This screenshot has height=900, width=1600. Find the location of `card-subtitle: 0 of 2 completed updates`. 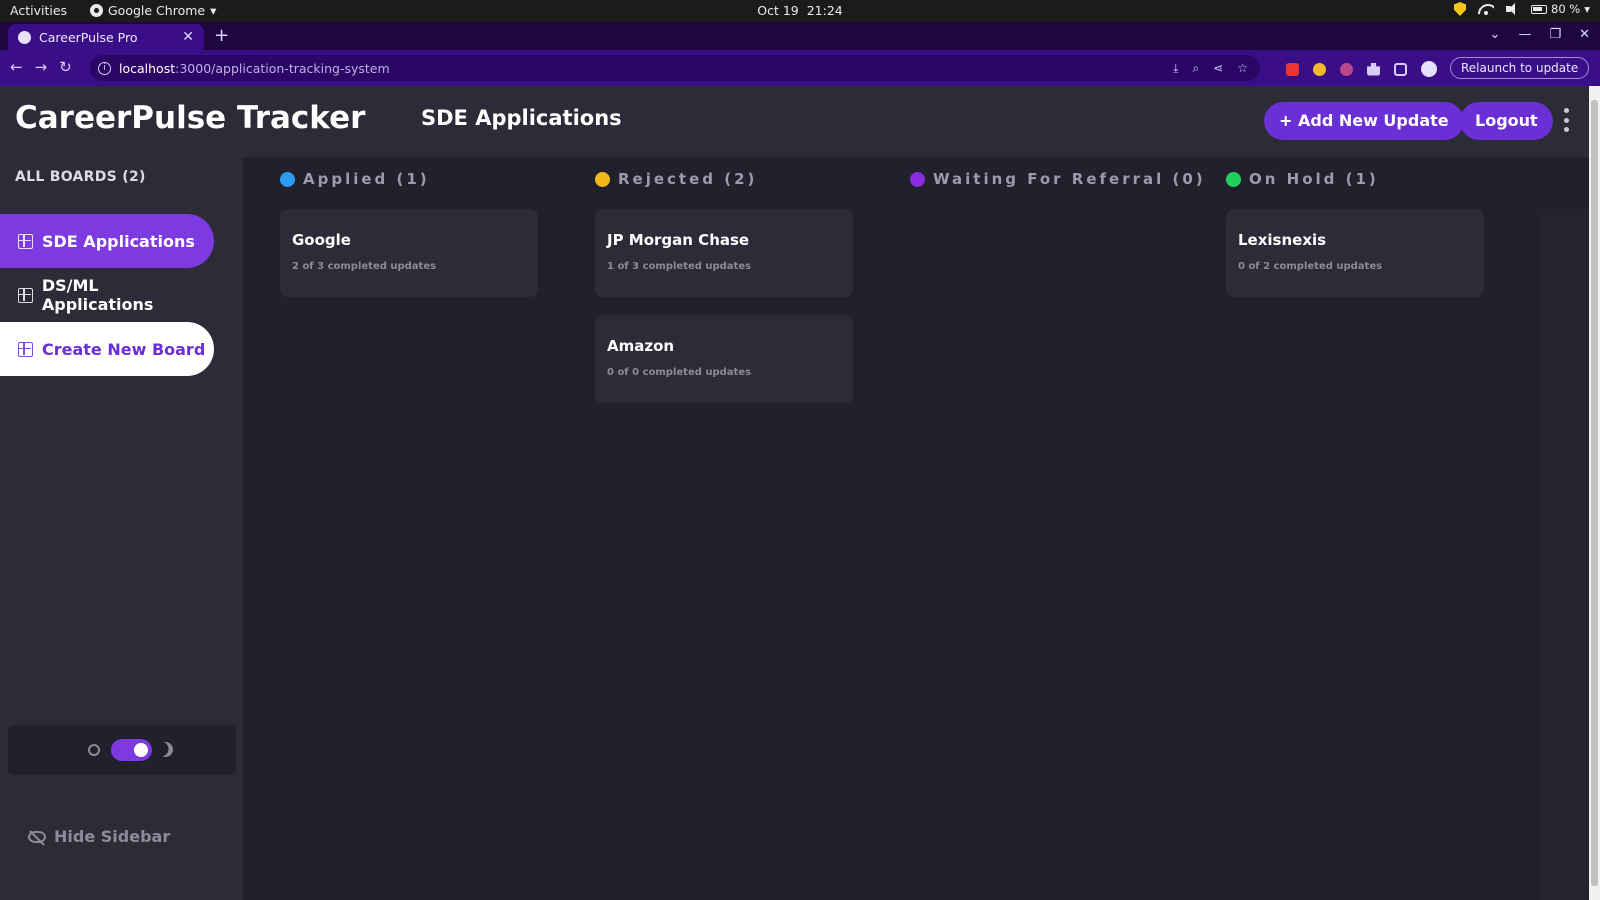

card-subtitle: 0 of 2 completed updates is located at coordinates (1310, 266).